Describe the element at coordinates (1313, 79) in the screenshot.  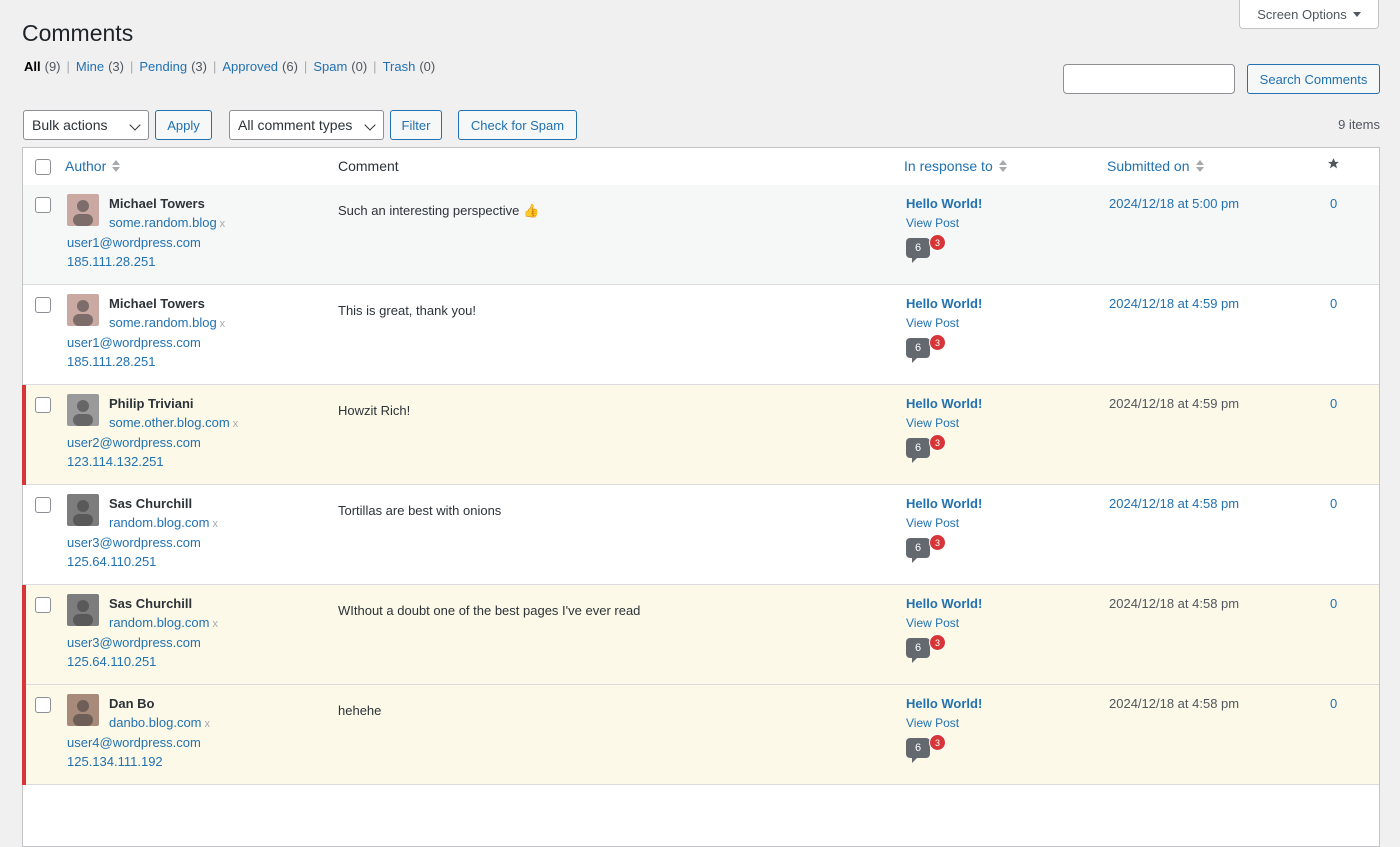
I see `search-comments-button: Search Comments` at that location.